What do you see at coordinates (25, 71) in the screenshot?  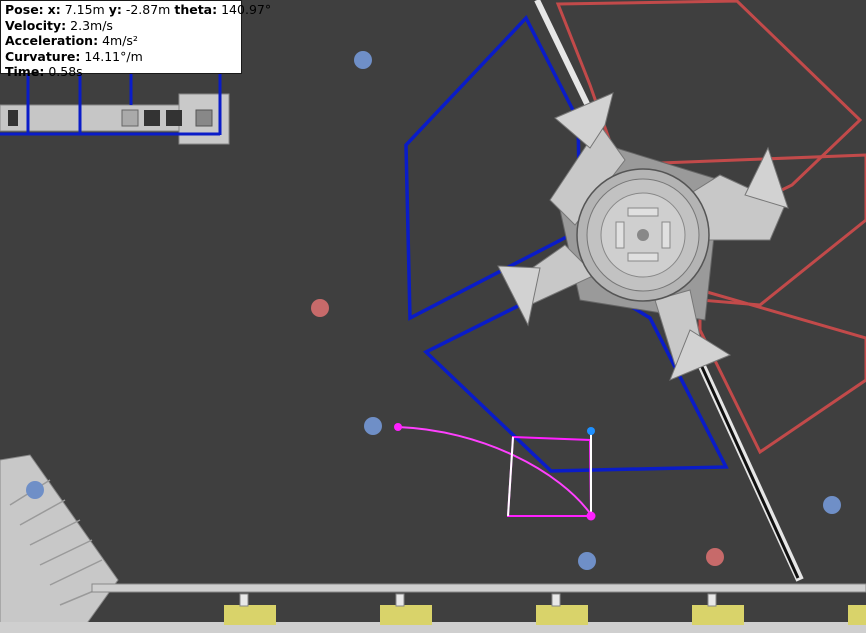 I see `time-label: Time:` at bounding box center [25, 71].